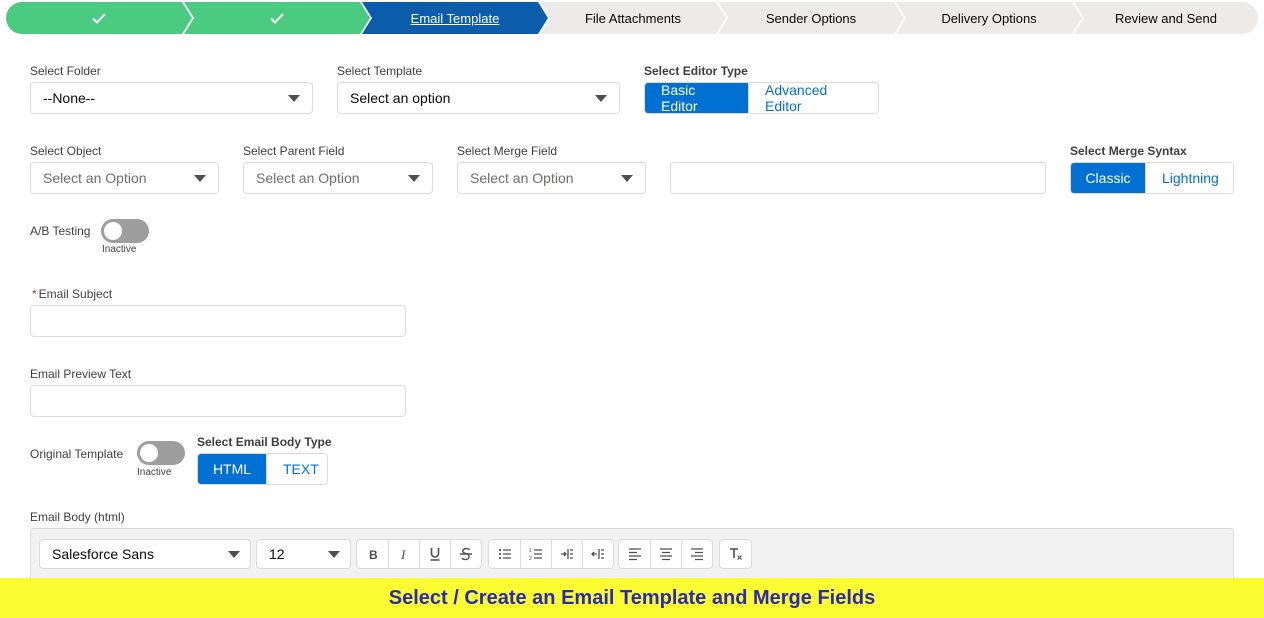 The width and height of the screenshot is (1264, 618). I want to click on merge-syntax-label: Select Merge Syntax, so click(1128, 151).